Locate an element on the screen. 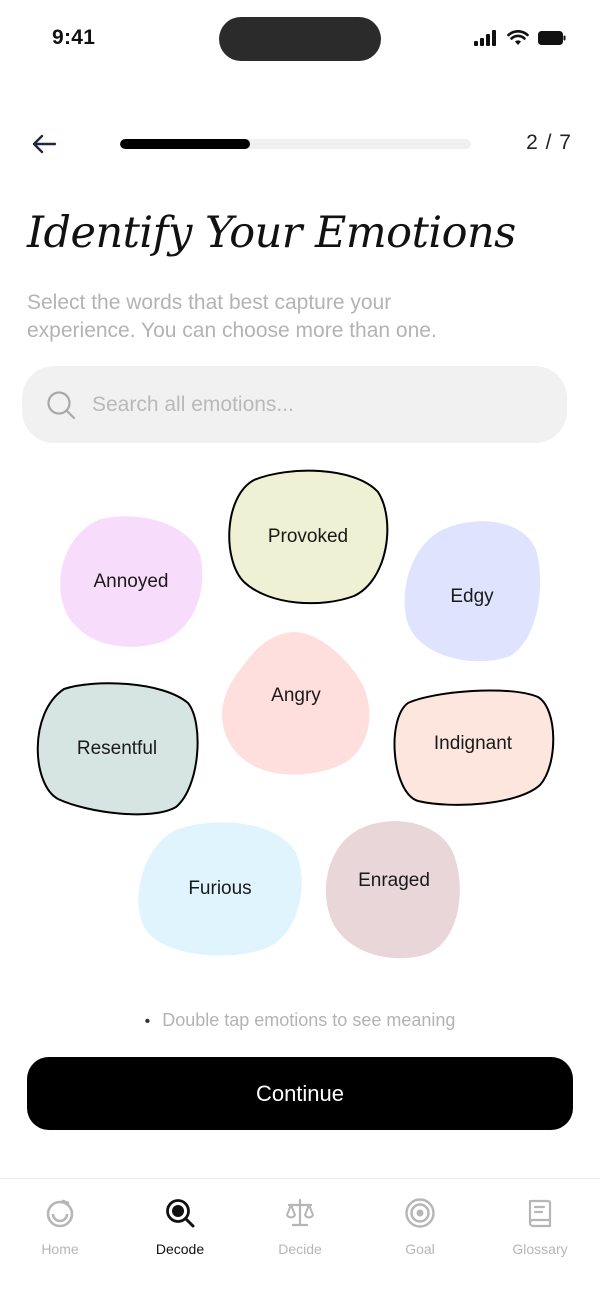 Image resolution: width=600 pixels, height=1304 pixels. hint-label: Double tap emotions to see meaning is located at coordinates (309, 1020).